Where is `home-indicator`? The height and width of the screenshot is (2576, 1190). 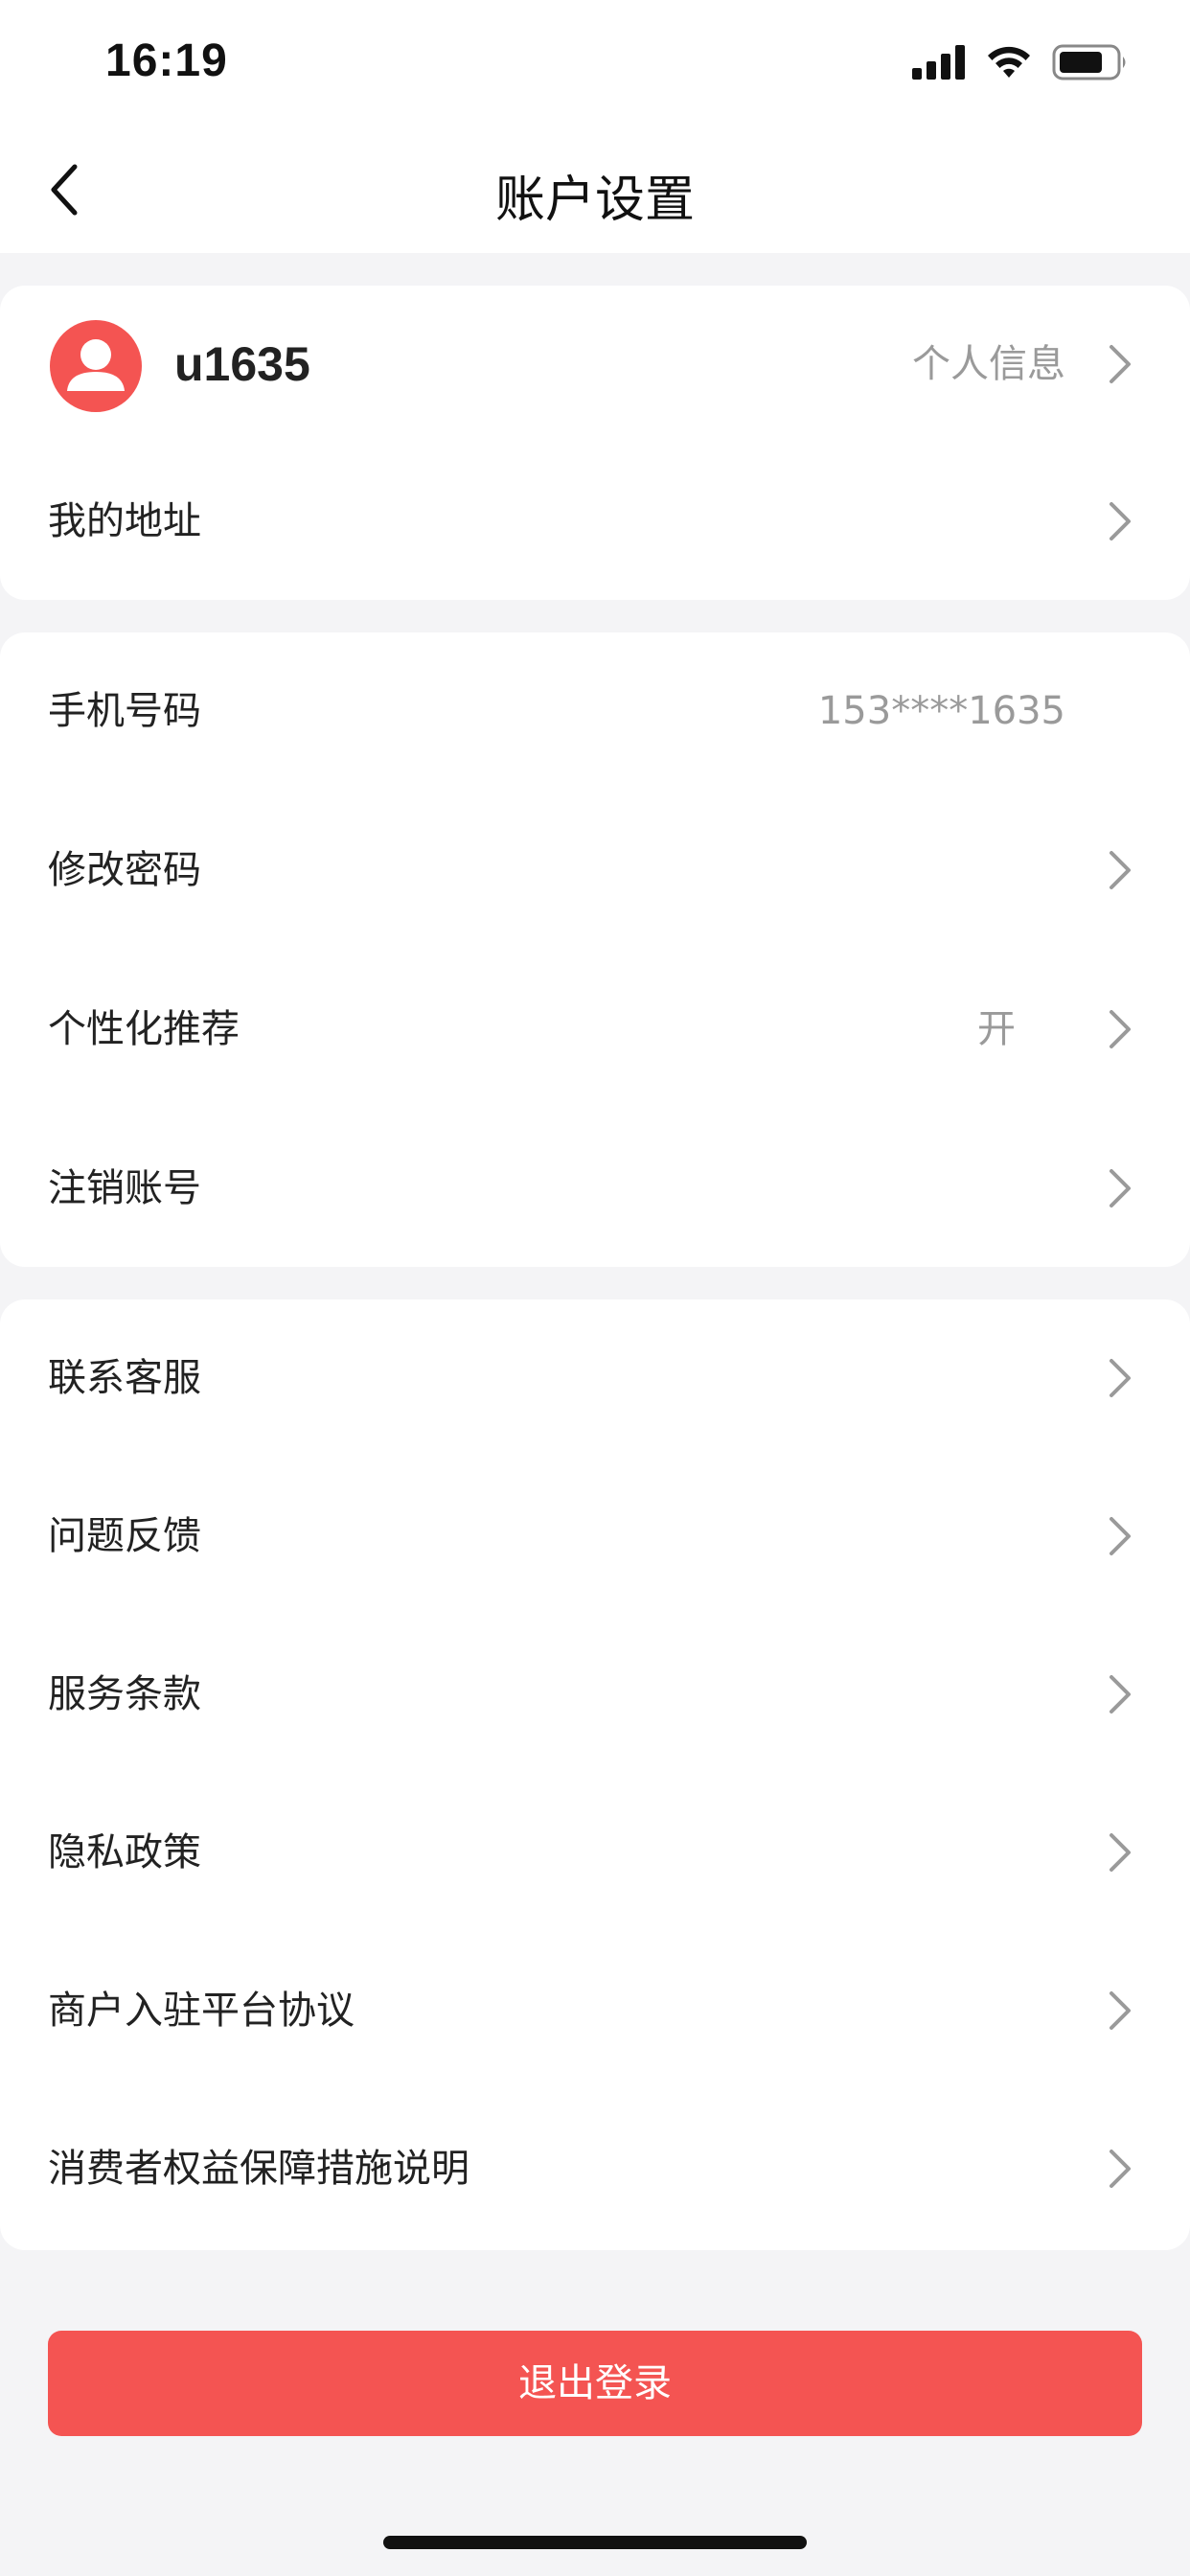 home-indicator is located at coordinates (595, 2542).